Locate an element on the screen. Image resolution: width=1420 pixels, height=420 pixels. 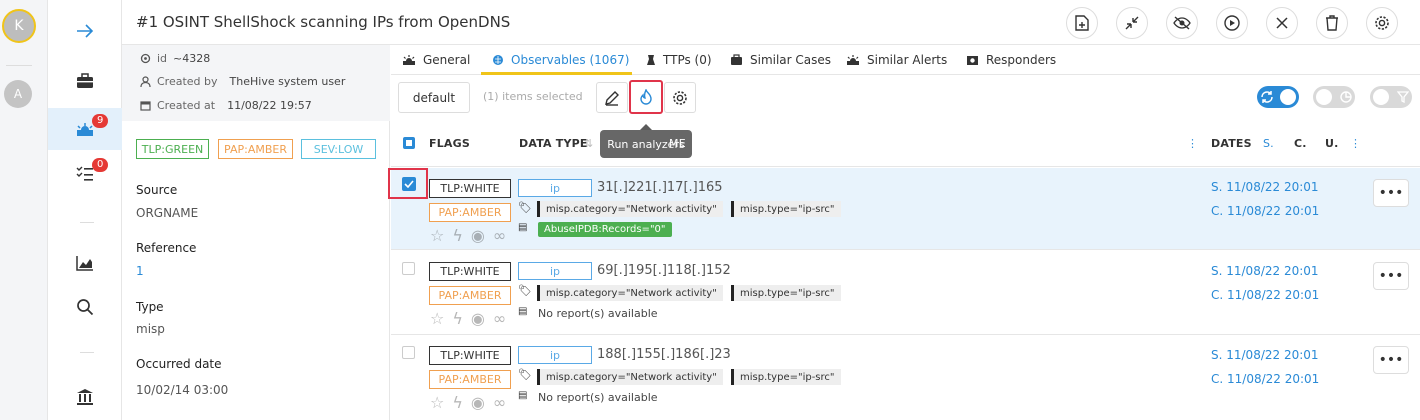
arrow-right-icon is located at coordinates (85, 31).